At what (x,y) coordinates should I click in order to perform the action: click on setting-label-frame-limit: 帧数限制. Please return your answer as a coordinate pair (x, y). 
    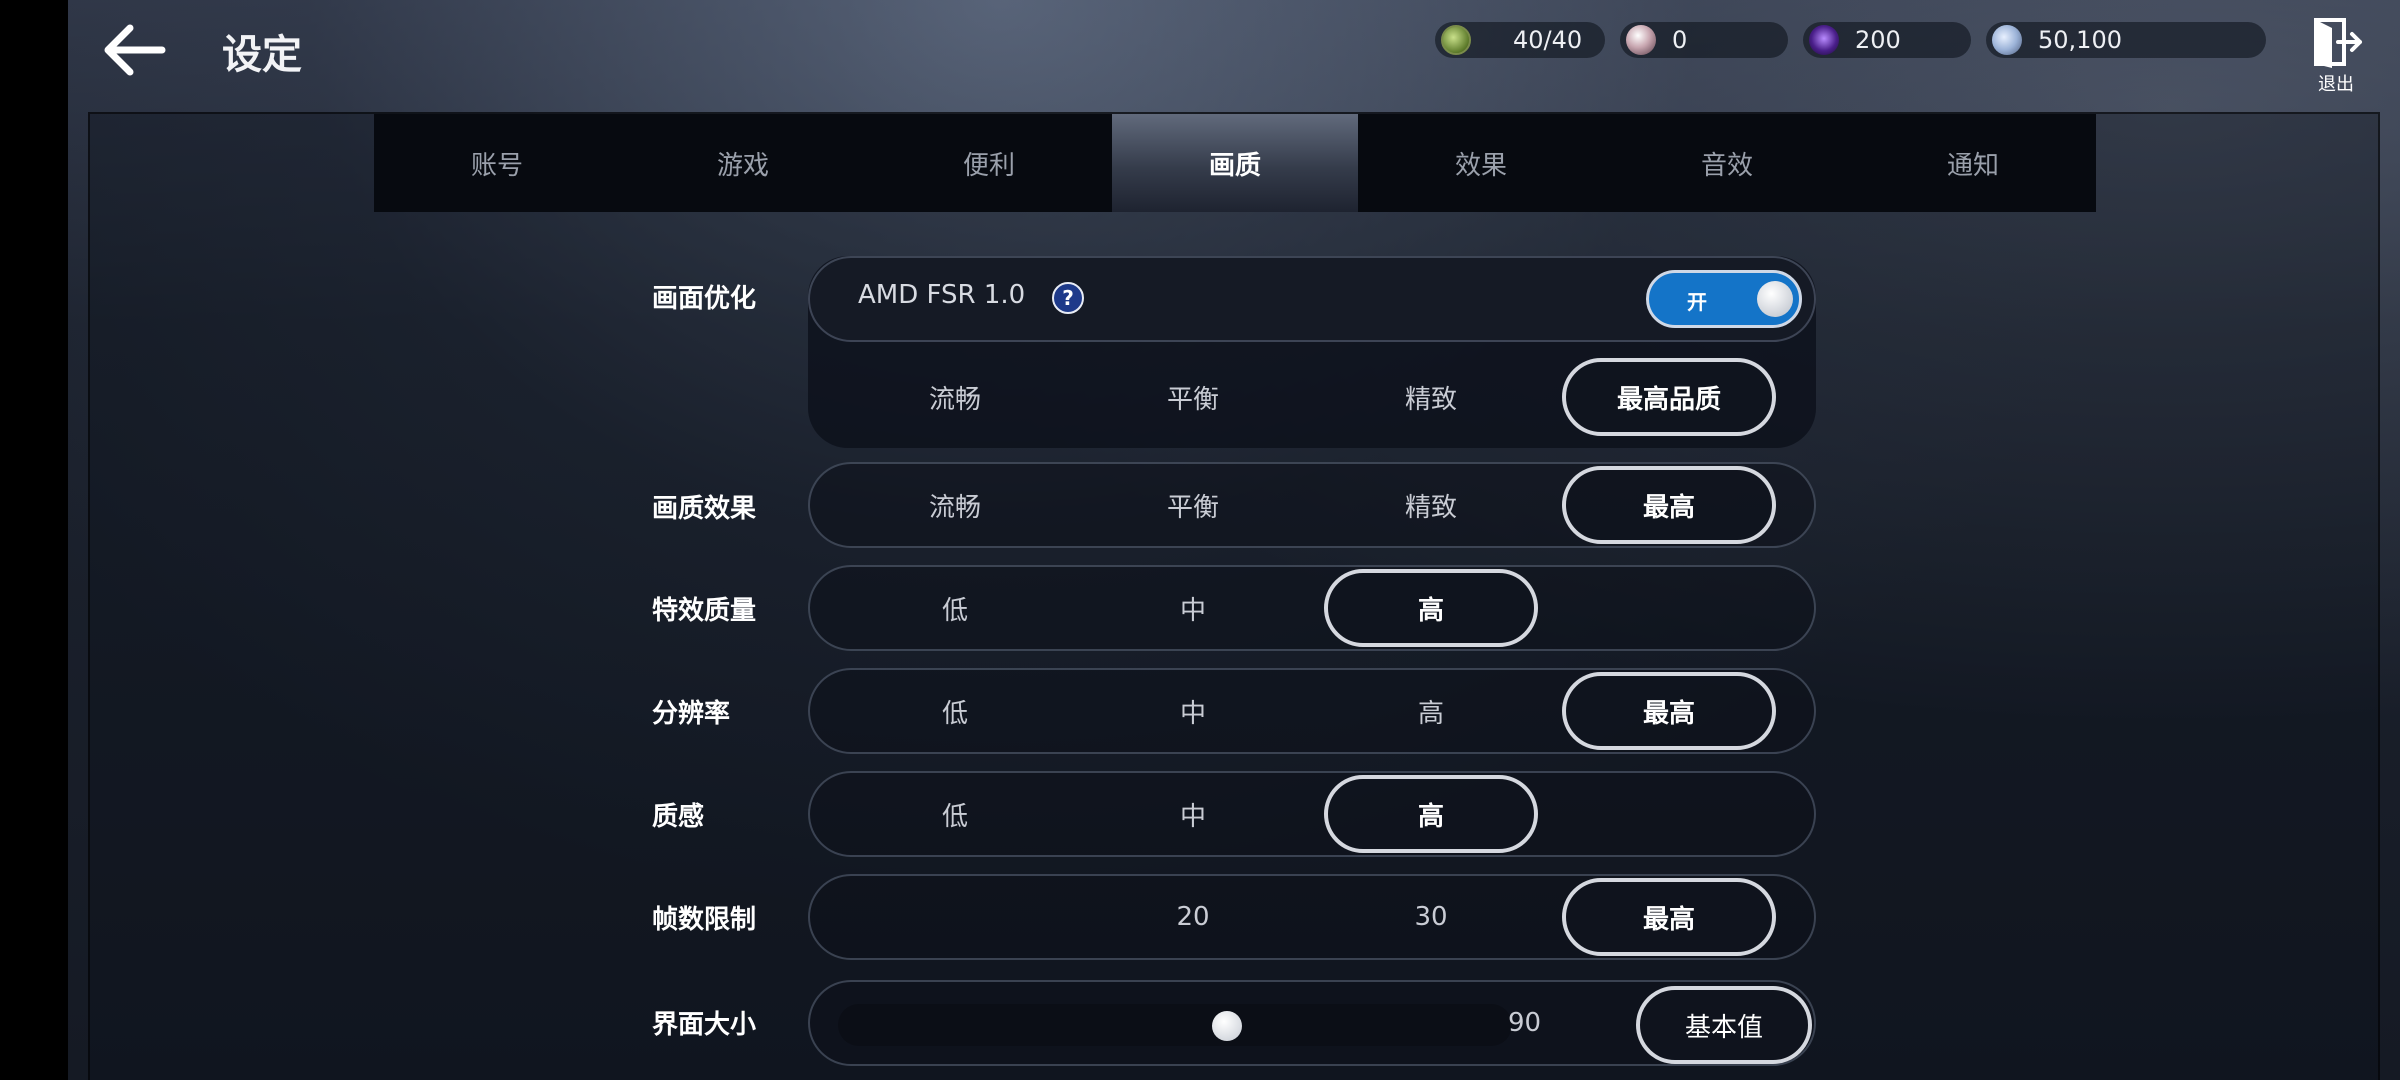
    Looking at the image, I should click on (704, 920).